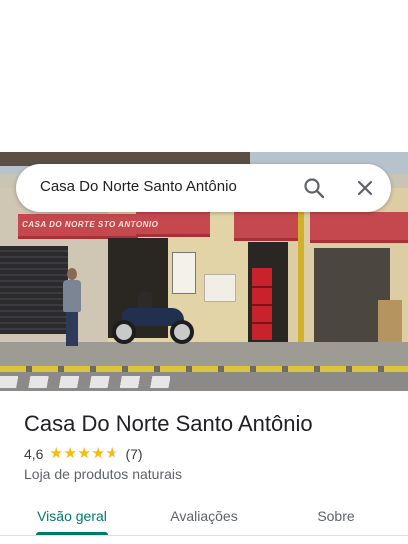 The width and height of the screenshot is (408, 544). Describe the element at coordinates (72, 309) in the screenshot. I see `photo-person` at that location.